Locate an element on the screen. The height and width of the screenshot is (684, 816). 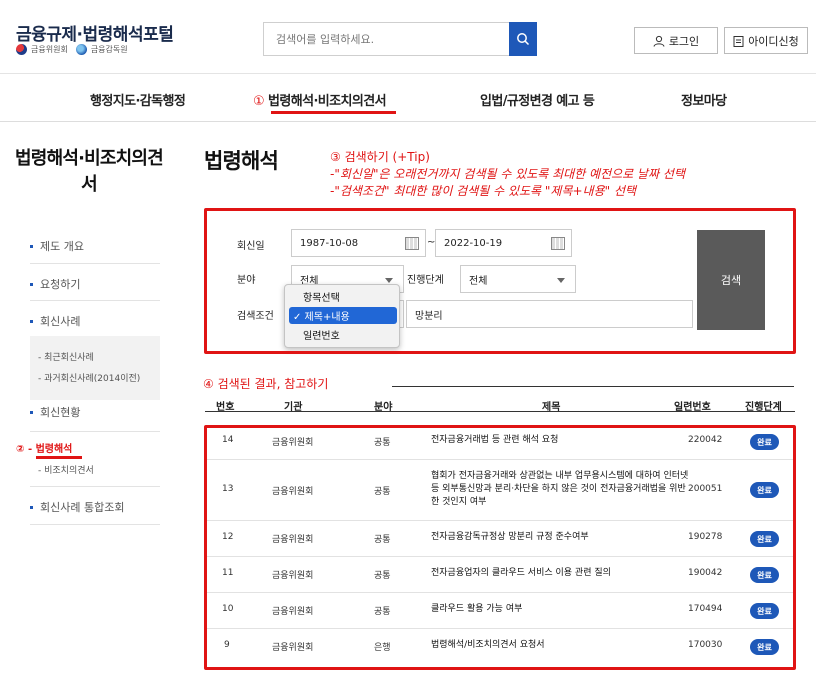
signup-button: 아이디신청 is located at coordinates (766, 40).